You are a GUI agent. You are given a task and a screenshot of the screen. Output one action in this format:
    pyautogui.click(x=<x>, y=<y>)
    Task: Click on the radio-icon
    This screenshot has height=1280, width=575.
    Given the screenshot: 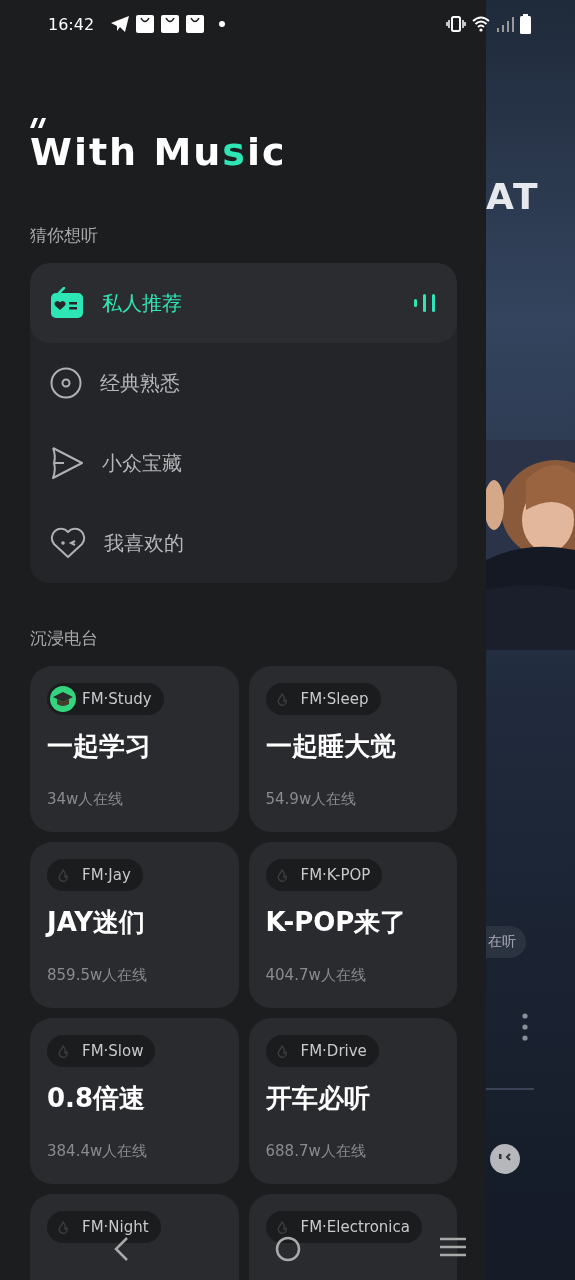 What is the action you would take?
    pyautogui.click(x=67, y=303)
    